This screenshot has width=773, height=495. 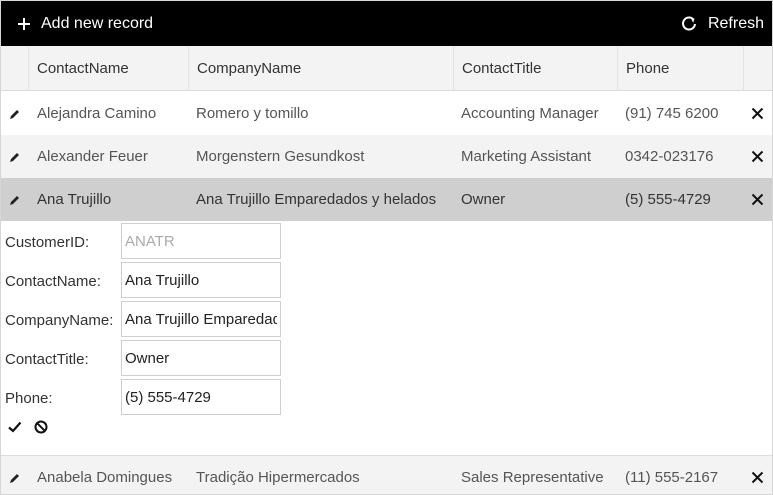 I want to click on cancel-icon, so click(x=41, y=429).